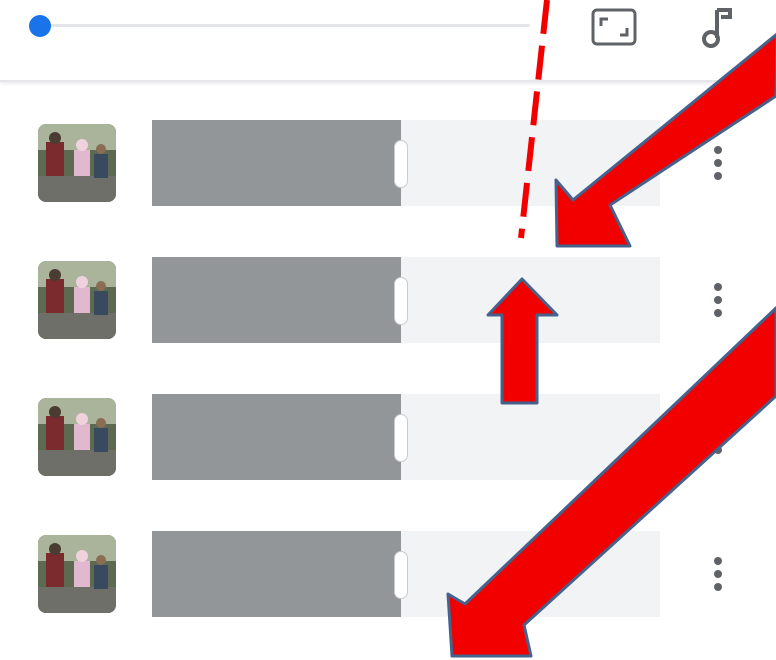 This screenshot has width=776, height=660. I want to click on crop-icon, so click(614, 27).